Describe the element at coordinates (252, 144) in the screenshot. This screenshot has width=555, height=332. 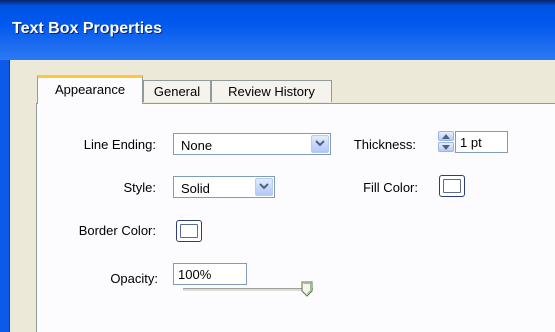
I see `line-ending-select: None` at that location.